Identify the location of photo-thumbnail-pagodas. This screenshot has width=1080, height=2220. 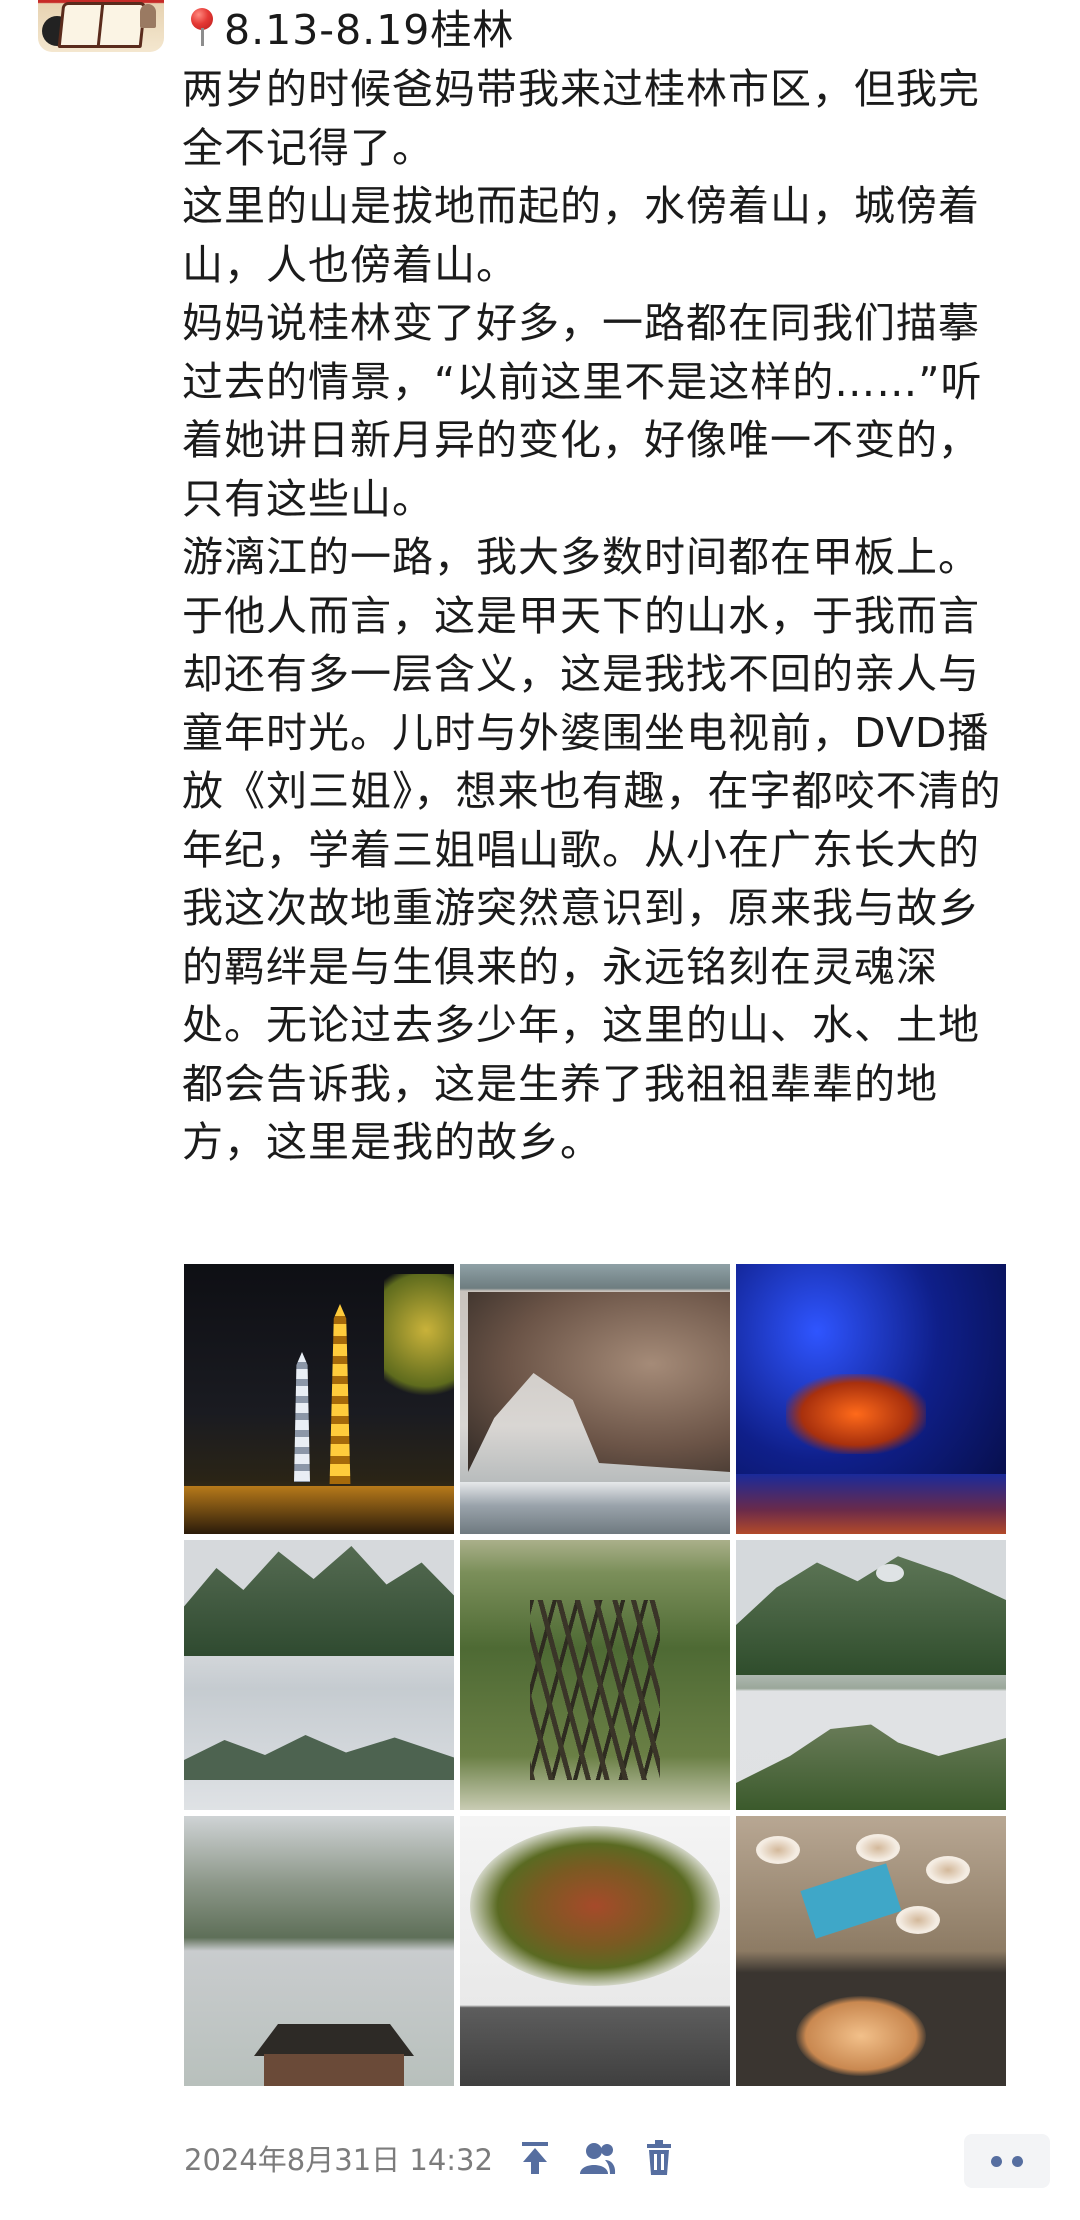
(319, 1399).